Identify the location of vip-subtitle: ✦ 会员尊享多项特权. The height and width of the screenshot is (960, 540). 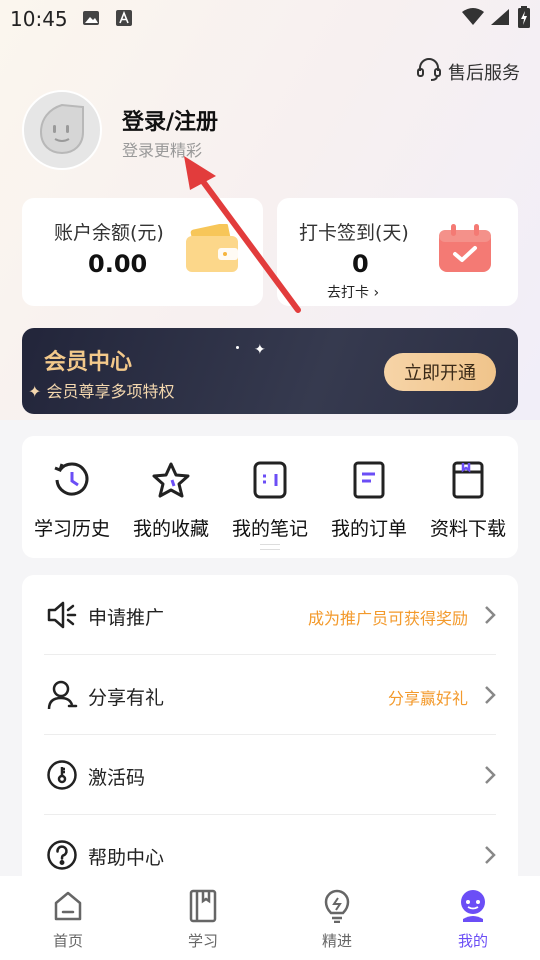
(101, 390).